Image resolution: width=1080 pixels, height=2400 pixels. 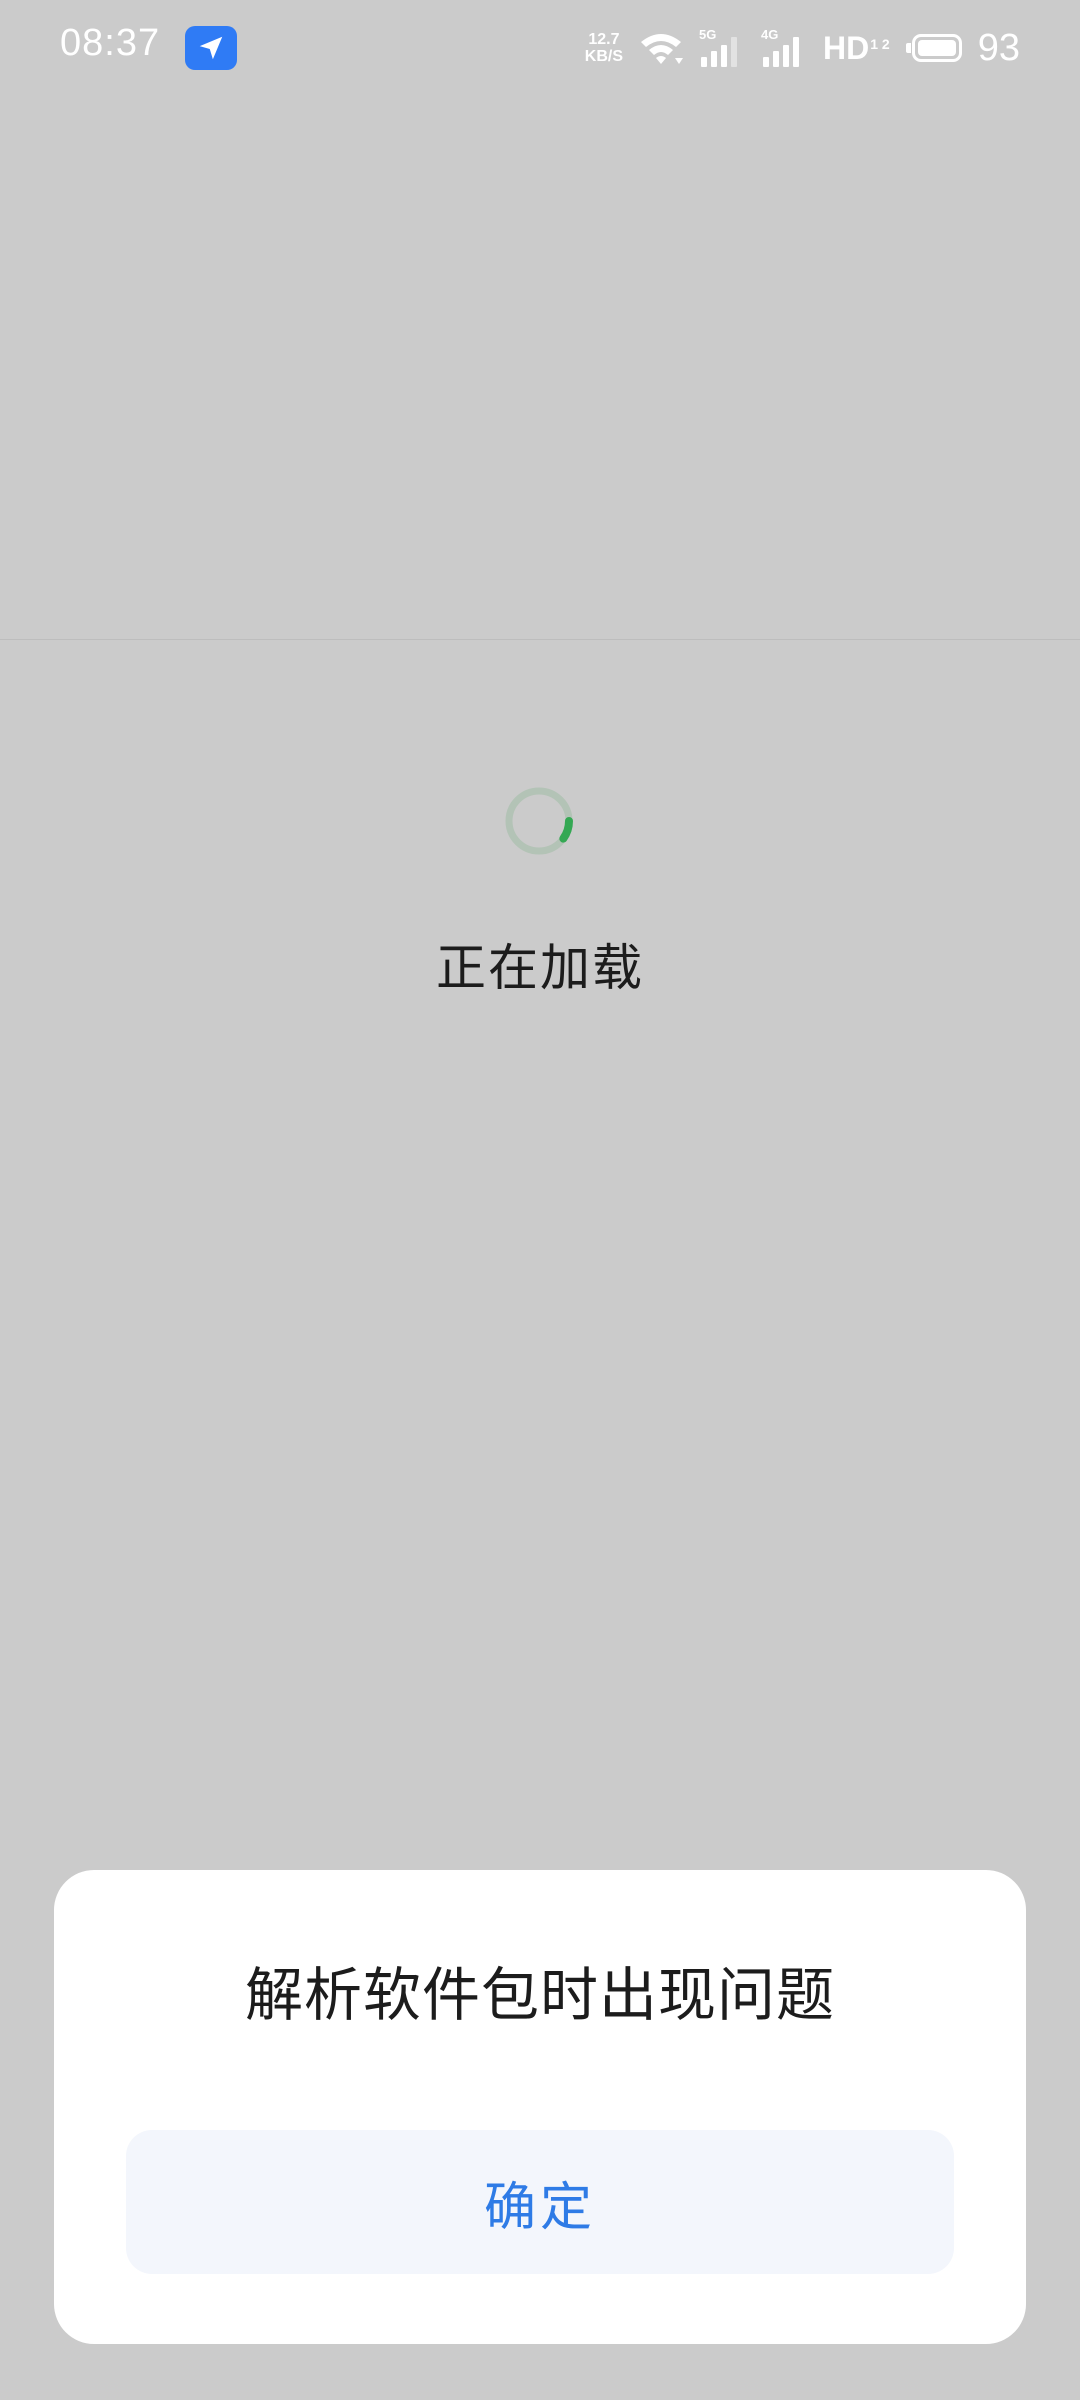 What do you see at coordinates (540, 2202) in the screenshot?
I see `confirm-button: 确定` at bounding box center [540, 2202].